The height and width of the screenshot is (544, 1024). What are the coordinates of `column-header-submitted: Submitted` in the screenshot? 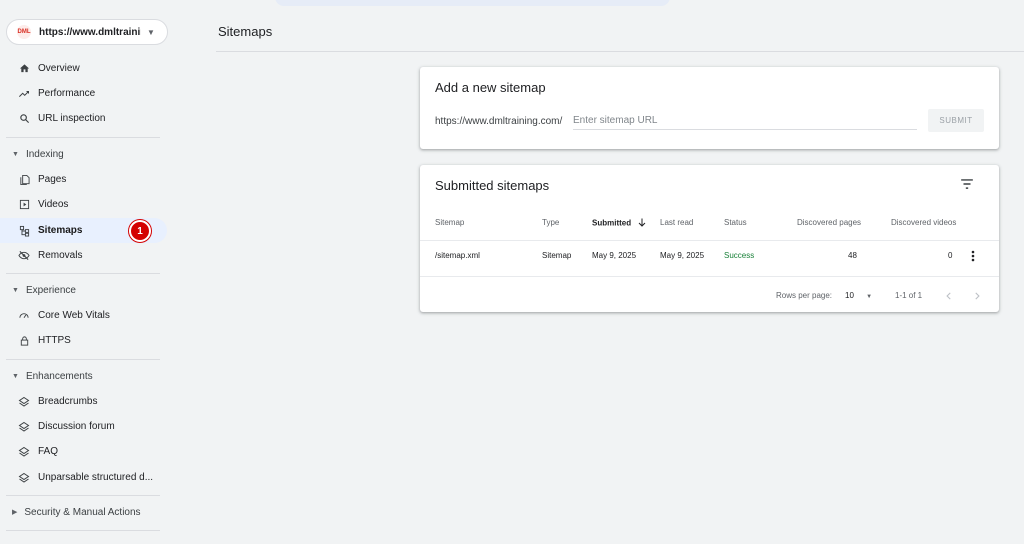 It's located at (619, 223).